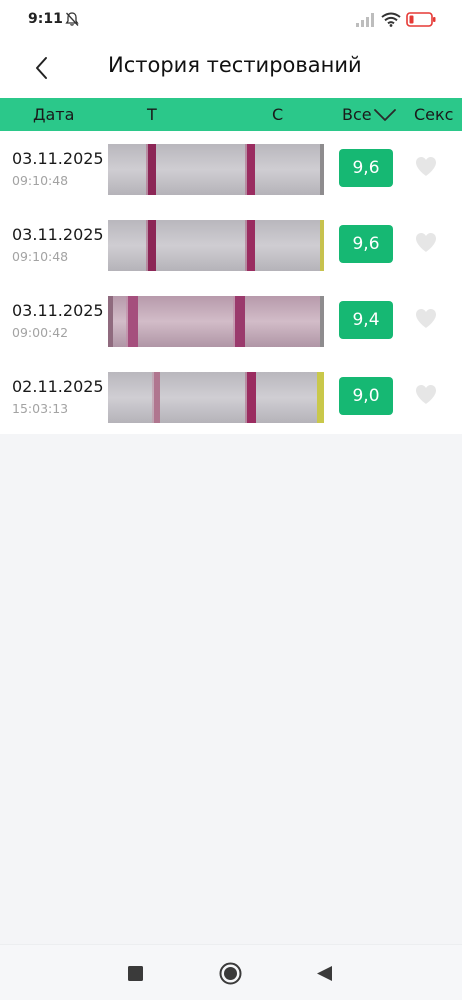  What do you see at coordinates (434, 114) in the screenshot?
I see `column-sex-header: Секс` at bounding box center [434, 114].